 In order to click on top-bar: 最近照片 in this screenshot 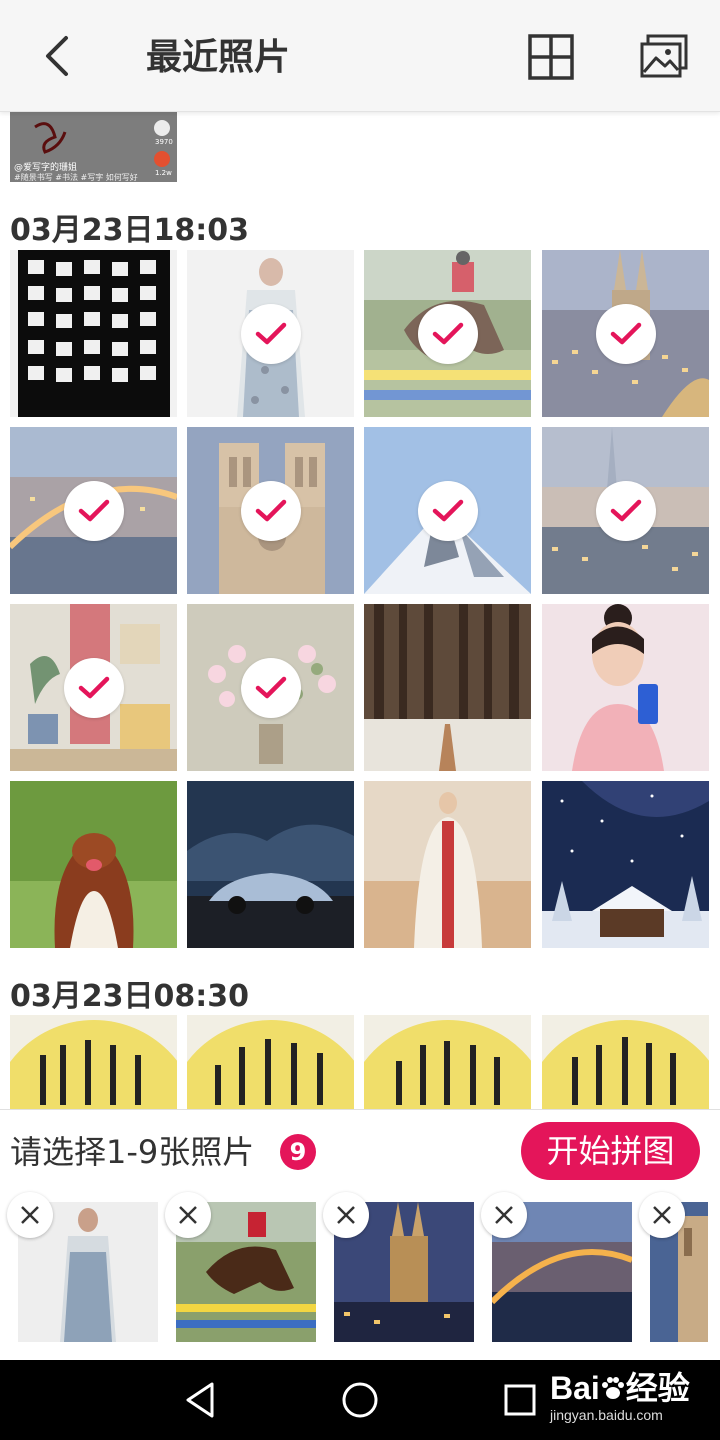, I will do `click(360, 56)`.